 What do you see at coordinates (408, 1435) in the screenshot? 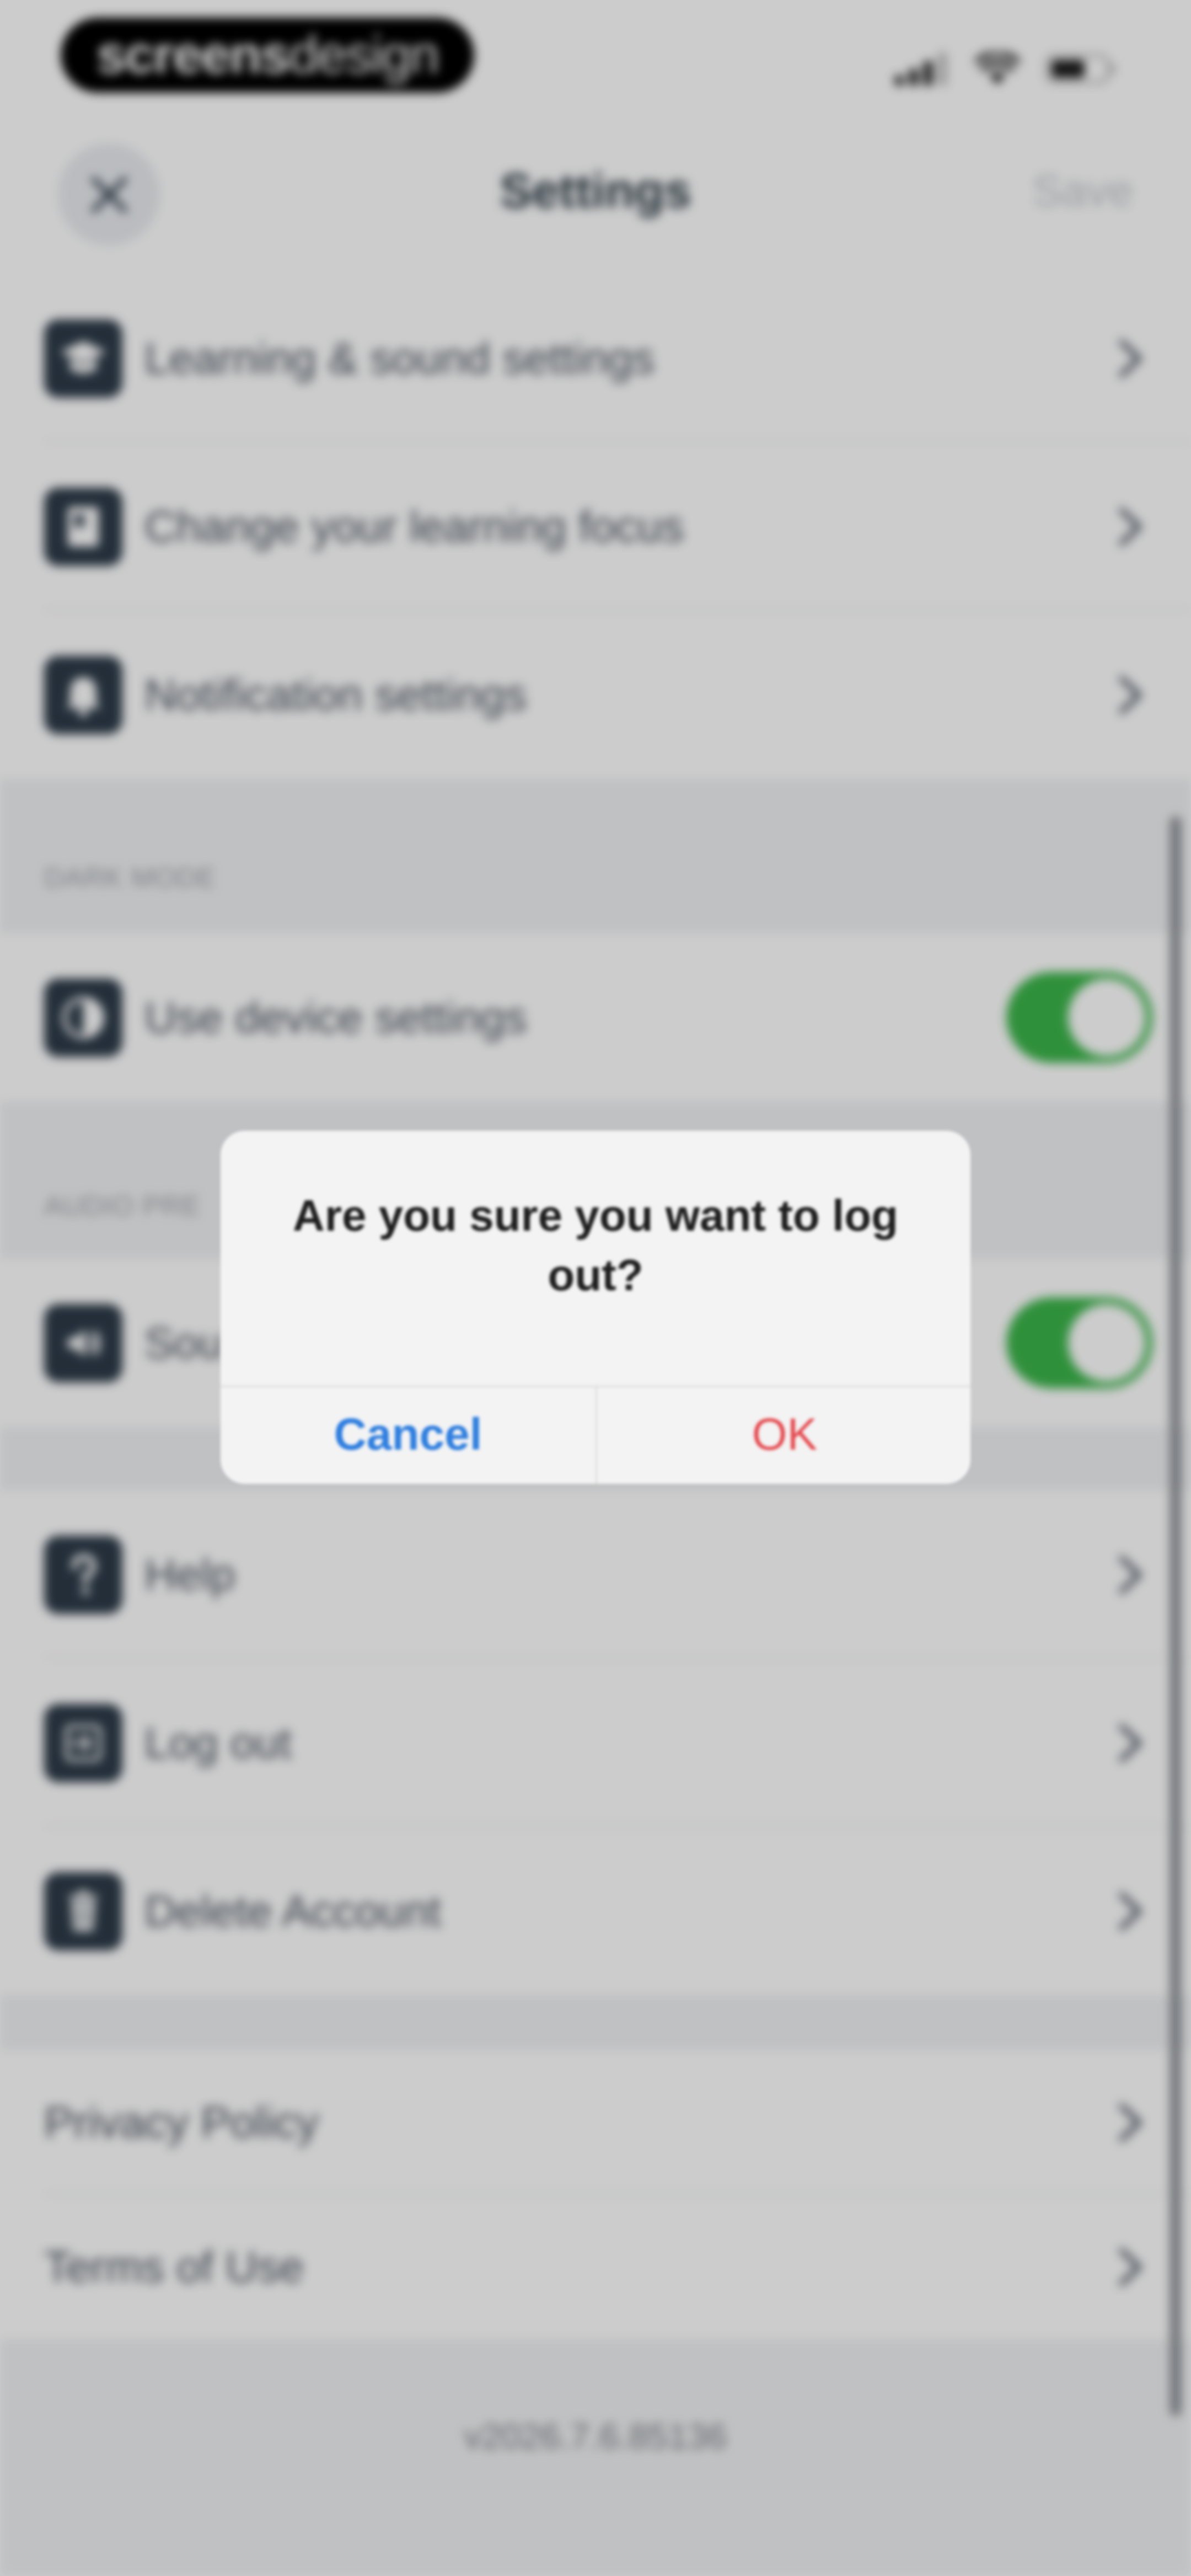
I see `cancel-button: Cancel` at bounding box center [408, 1435].